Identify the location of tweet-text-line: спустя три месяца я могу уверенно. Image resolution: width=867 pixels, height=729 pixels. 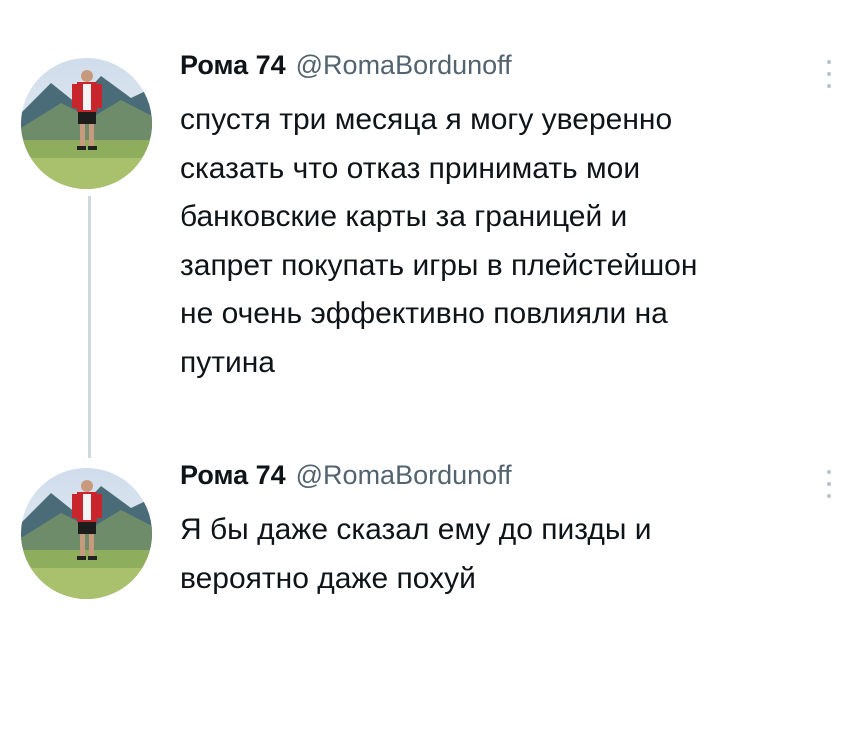
(426, 119).